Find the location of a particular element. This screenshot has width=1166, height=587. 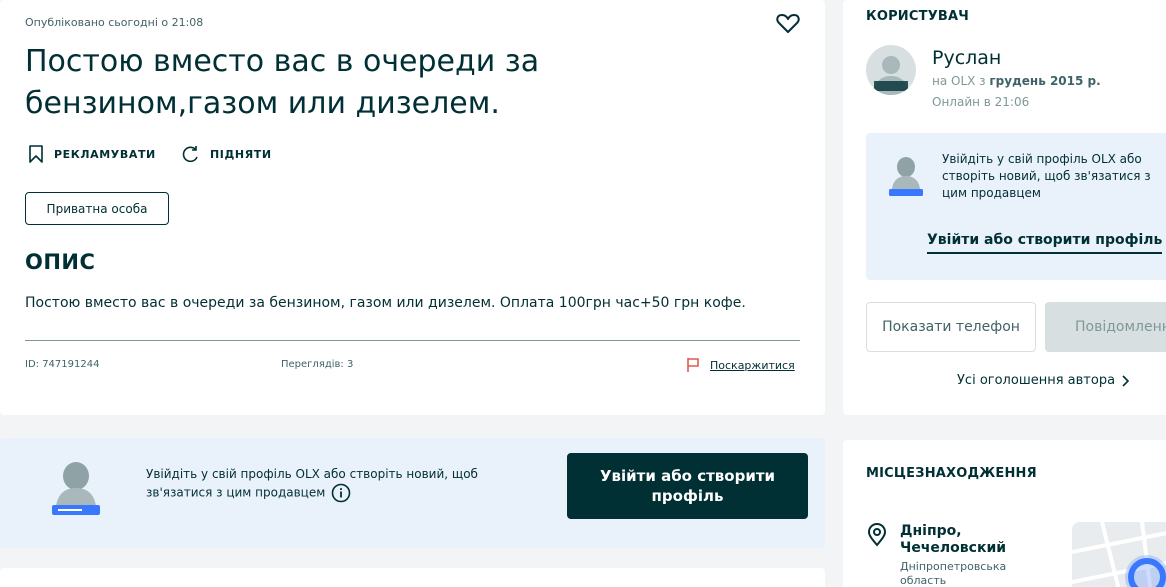

user-section-heading: КОРИСТУВАЧ is located at coordinates (917, 16).